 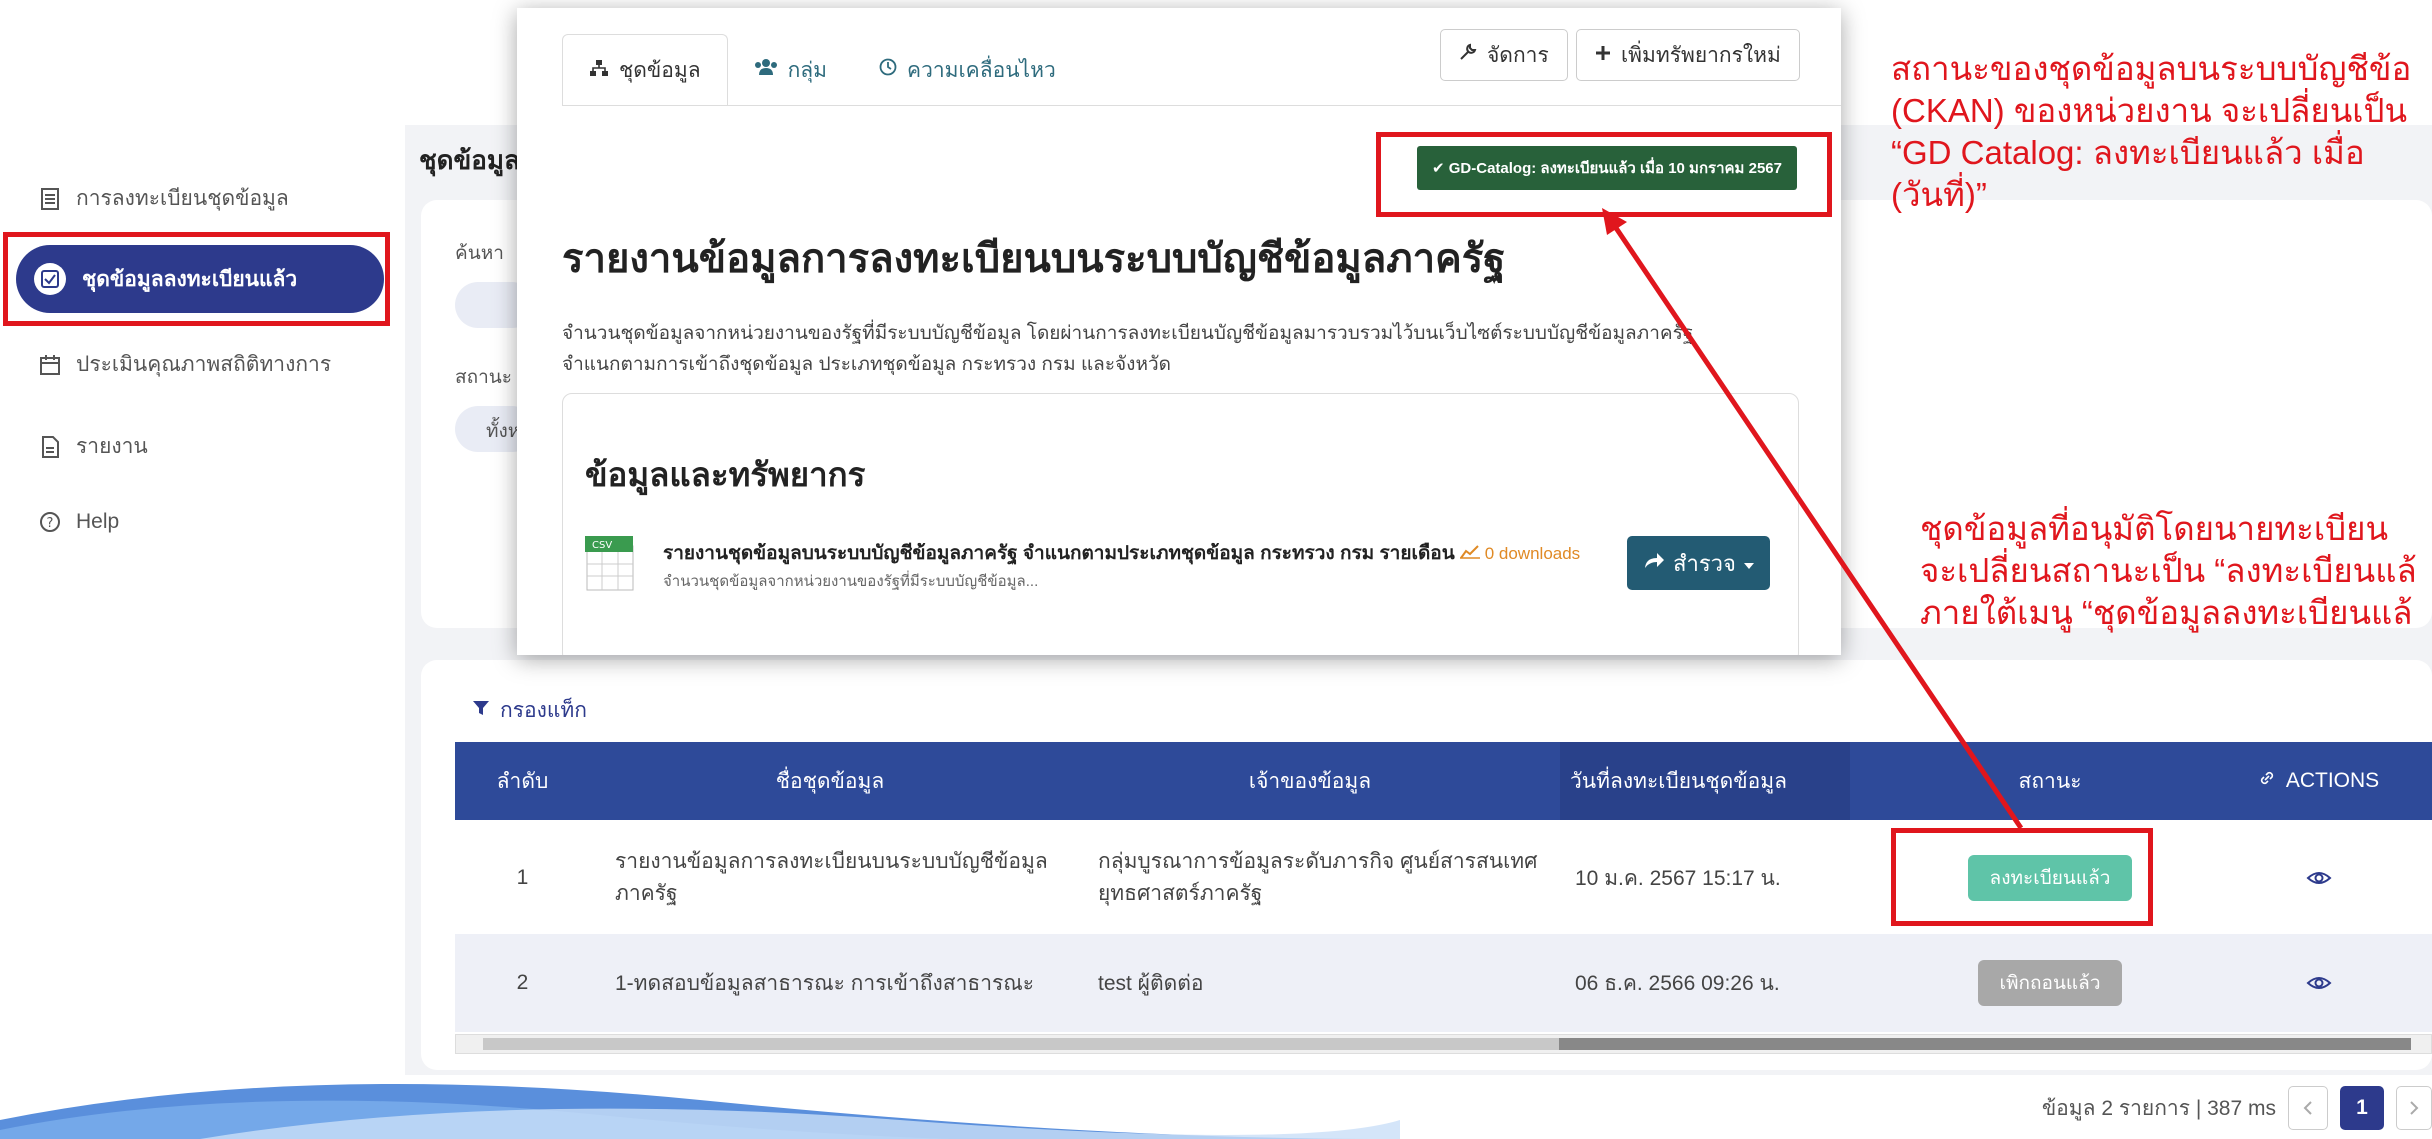 What do you see at coordinates (967, 70) in the screenshot?
I see `tab-activity: ความเคลื่อนไหว` at bounding box center [967, 70].